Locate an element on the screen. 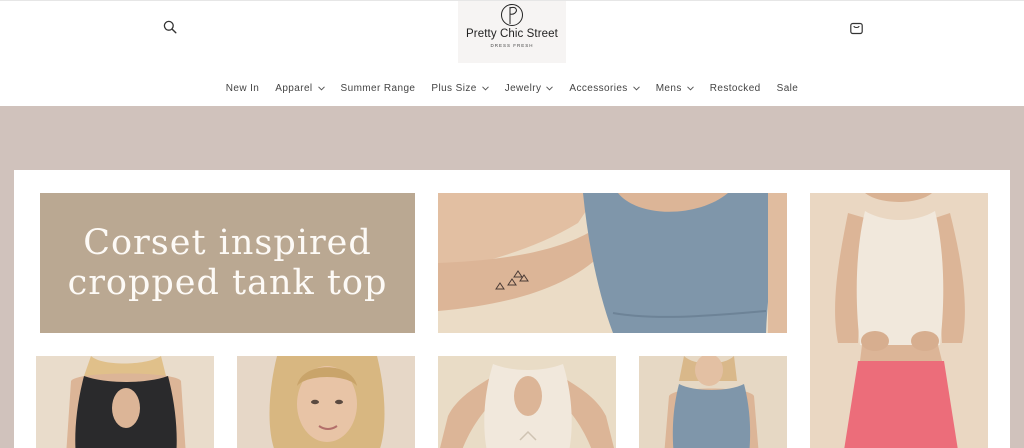  nav-item-apparel: Apparel is located at coordinates (300, 88).